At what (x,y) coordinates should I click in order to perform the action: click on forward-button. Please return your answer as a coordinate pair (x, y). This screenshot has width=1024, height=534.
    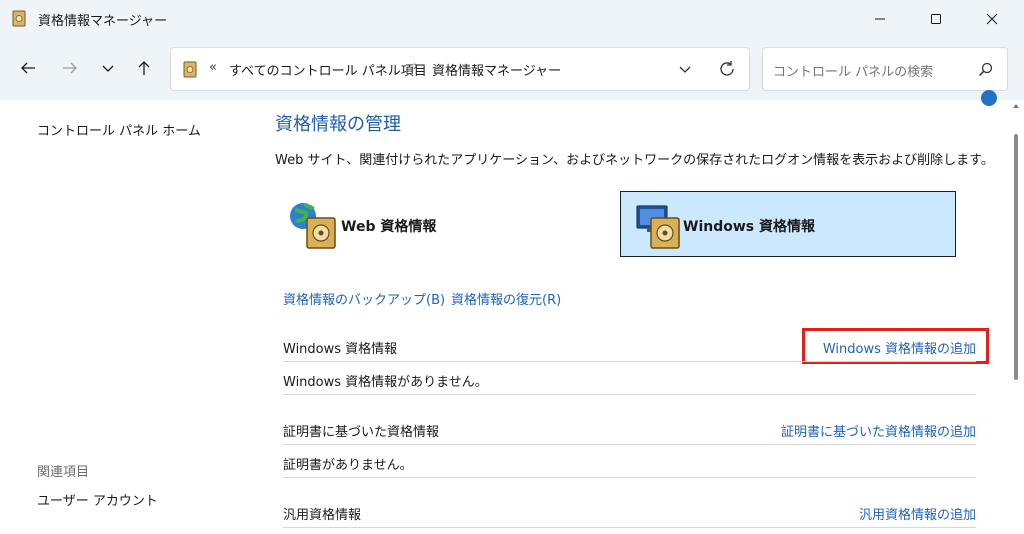
    Looking at the image, I should click on (70, 68).